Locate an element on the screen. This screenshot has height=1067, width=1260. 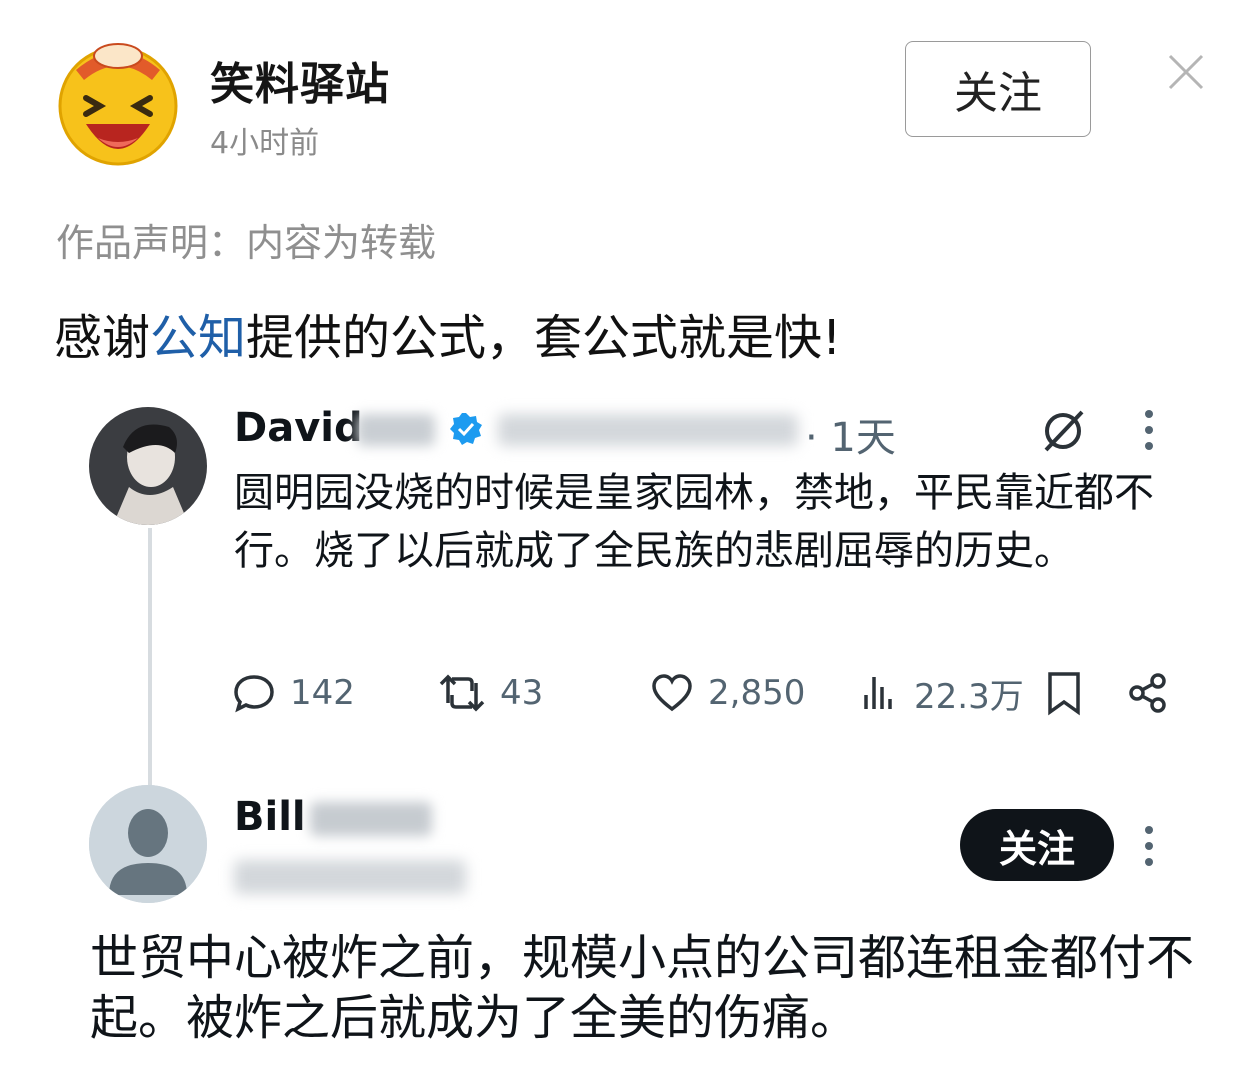
bookmark-icon is located at coordinates (1064, 694).